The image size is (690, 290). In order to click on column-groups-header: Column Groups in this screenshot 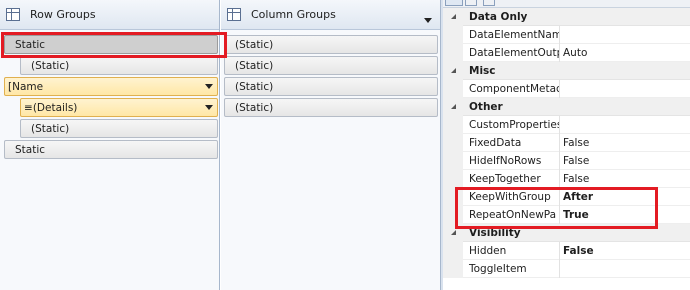, I will do `click(330, 15)`.